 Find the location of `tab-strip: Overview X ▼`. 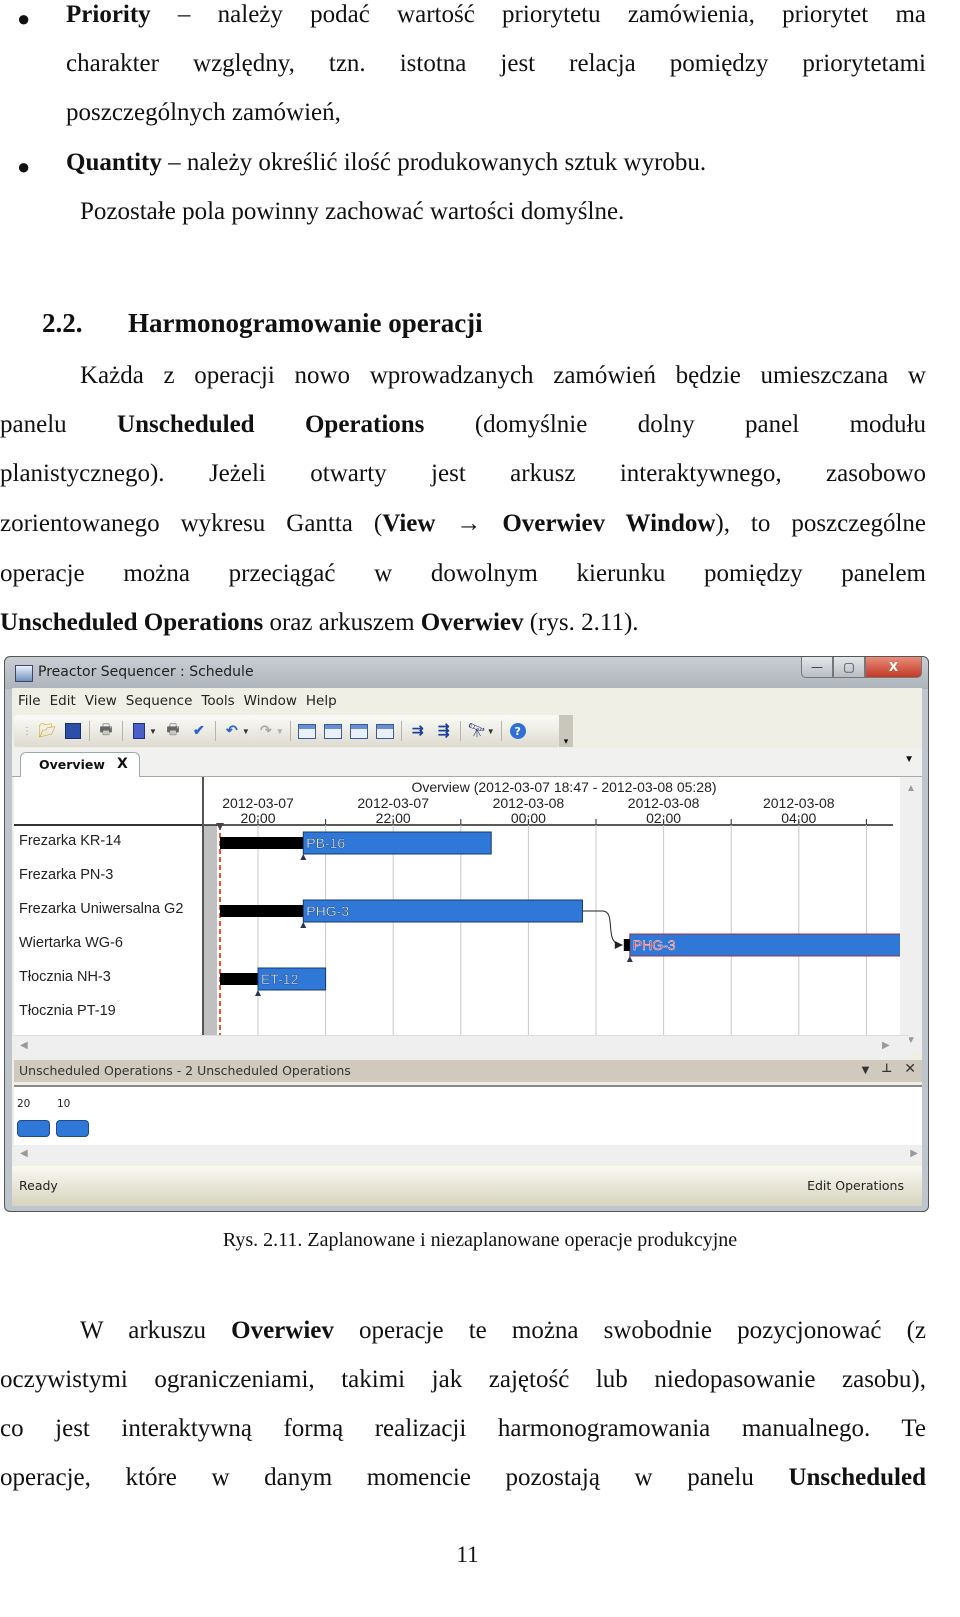

tab-strip: Overview X ▼ is located at coordinates (467, 762).